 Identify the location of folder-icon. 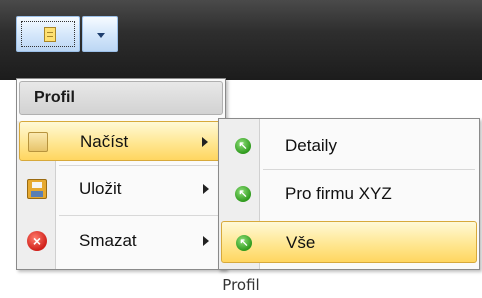
(38, 142).